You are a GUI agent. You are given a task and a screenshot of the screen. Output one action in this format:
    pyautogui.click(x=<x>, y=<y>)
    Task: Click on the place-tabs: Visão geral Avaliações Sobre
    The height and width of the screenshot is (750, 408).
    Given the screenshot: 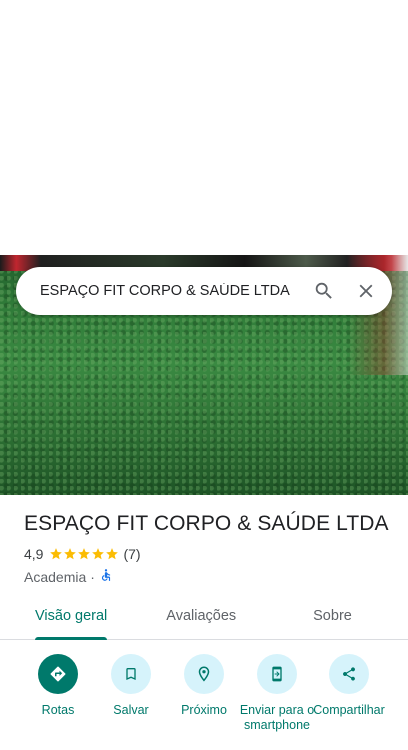 What is the action you would take?
    pyautogui.click(x=204, y=619)
    